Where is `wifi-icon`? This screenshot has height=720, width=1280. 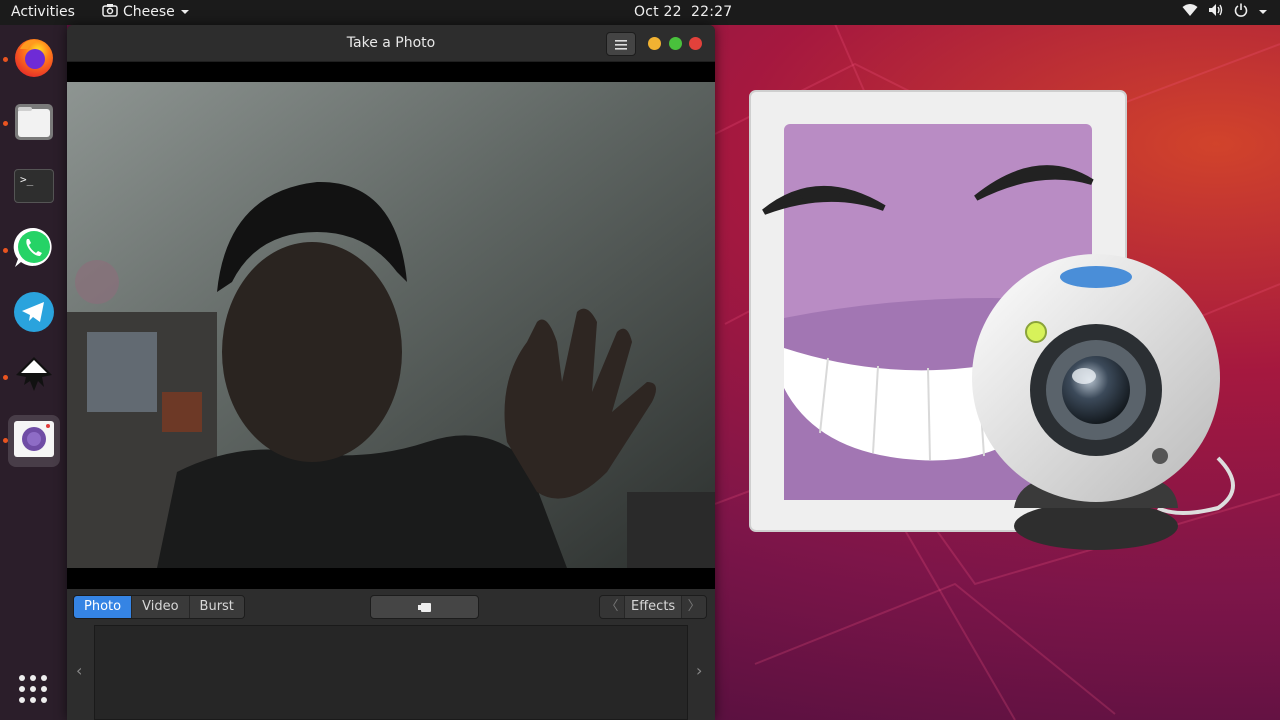
wifi-icon is located at coordinates (1190, 12).